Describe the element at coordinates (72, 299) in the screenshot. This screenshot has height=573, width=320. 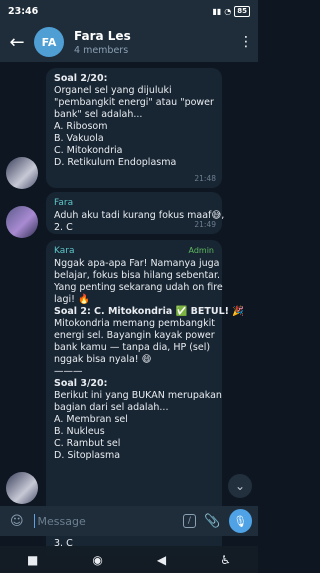
I see `message-line: lagi! 🔥` at that location.